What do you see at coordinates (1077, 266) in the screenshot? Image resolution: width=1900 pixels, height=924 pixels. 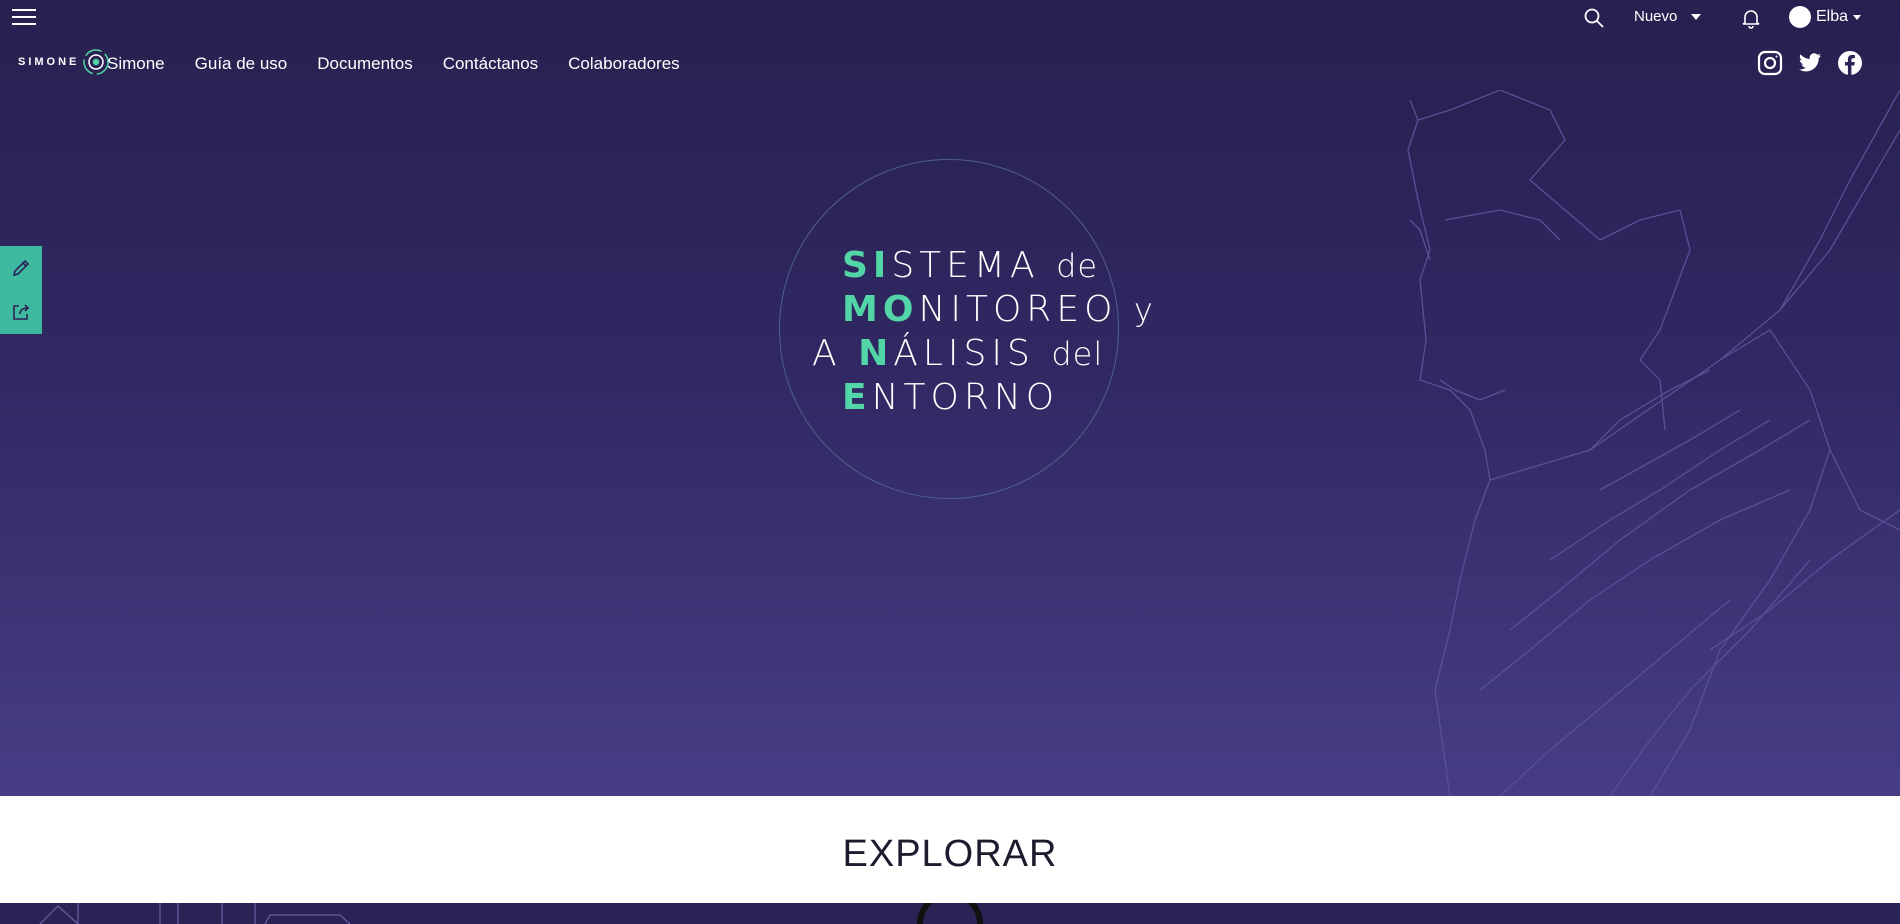 I see `acronym-small: de` at bounding box center [1077, 266].